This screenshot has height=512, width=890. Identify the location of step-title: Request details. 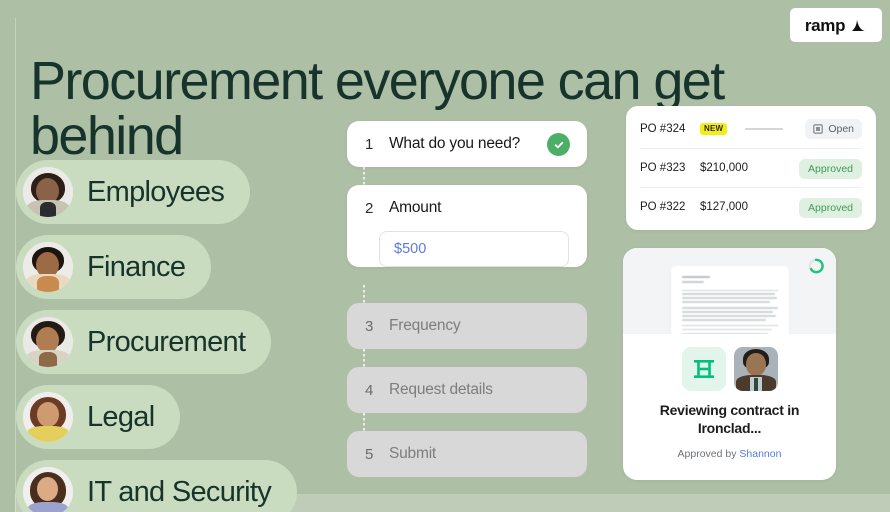
(441, 389).